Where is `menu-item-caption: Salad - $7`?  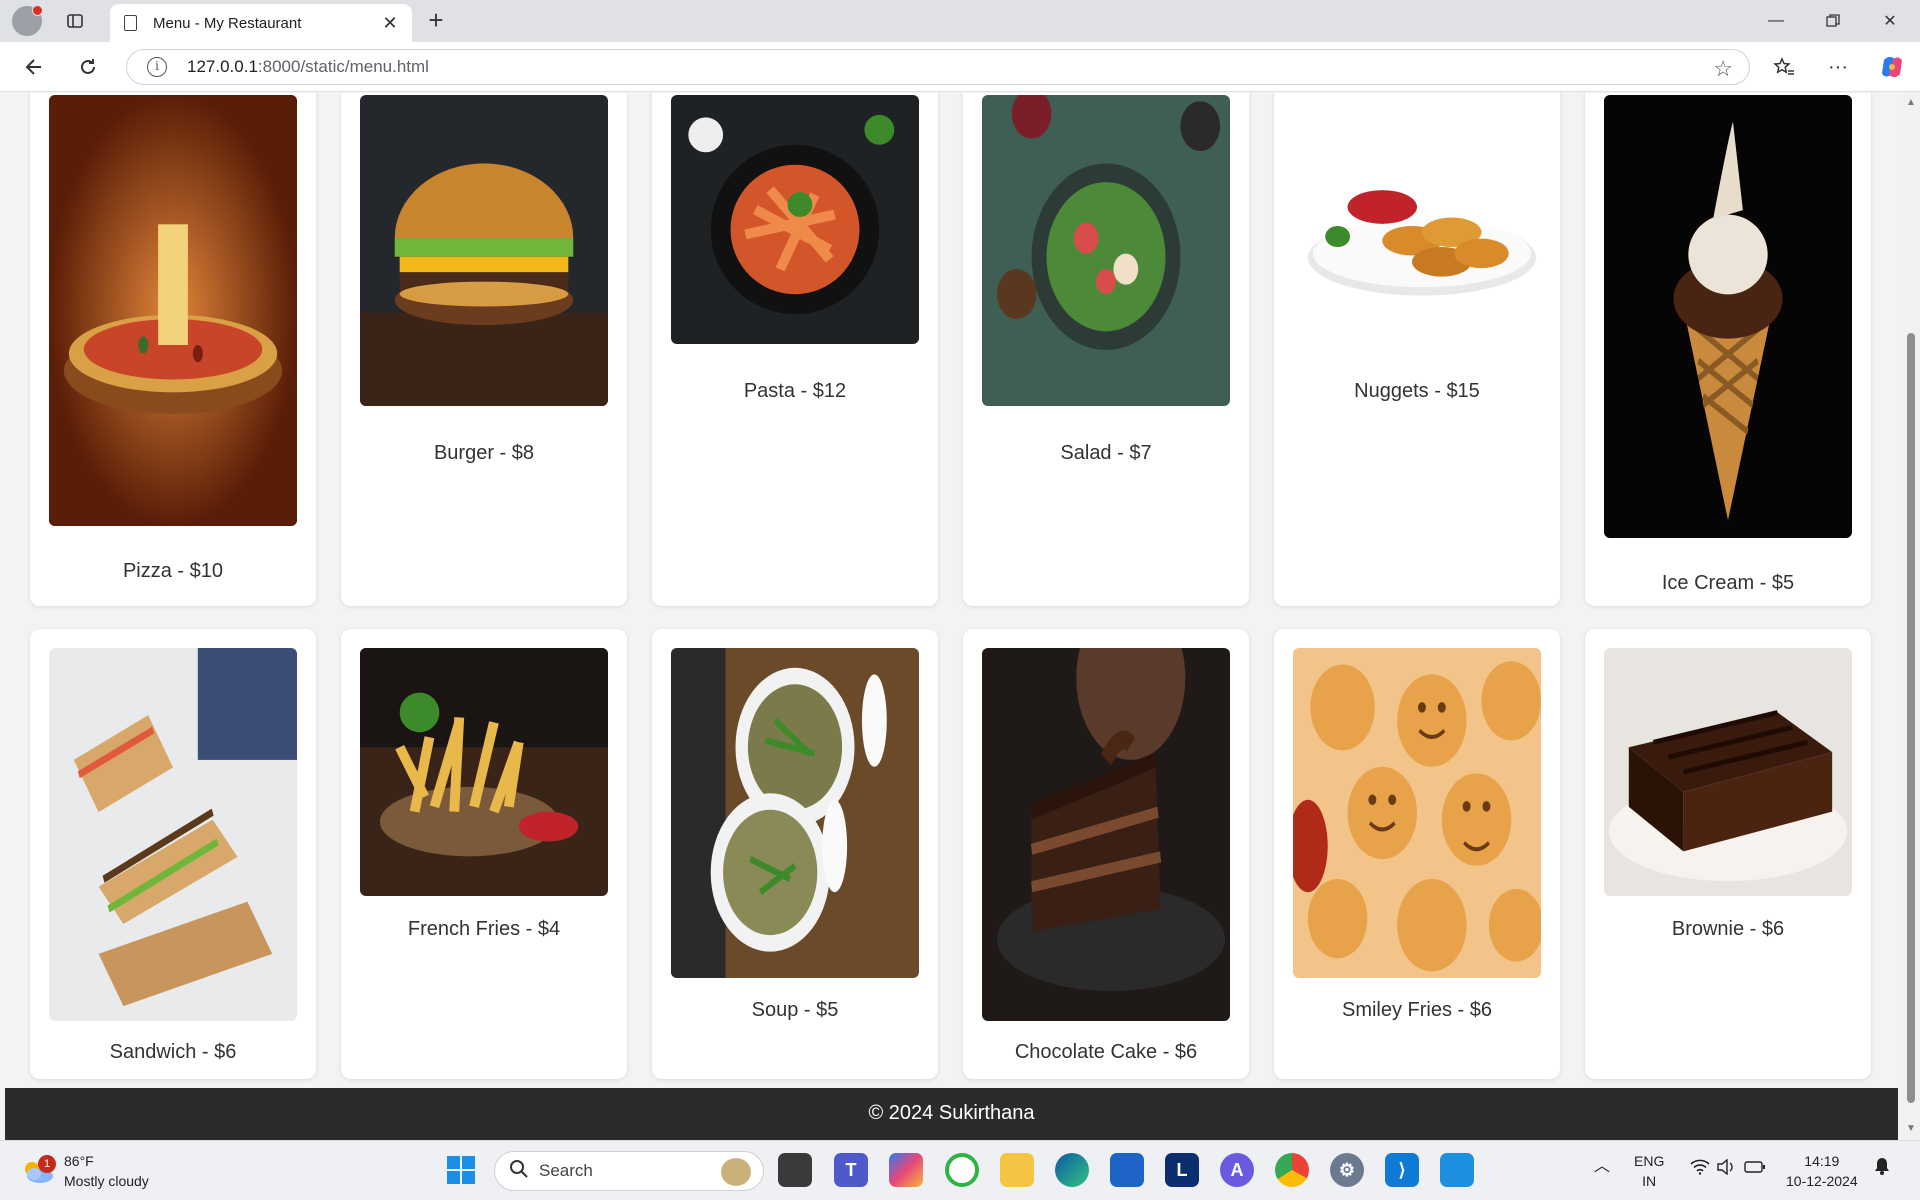
menu-item-caption: Salad - $7 is located at coordinates (1106, 453).